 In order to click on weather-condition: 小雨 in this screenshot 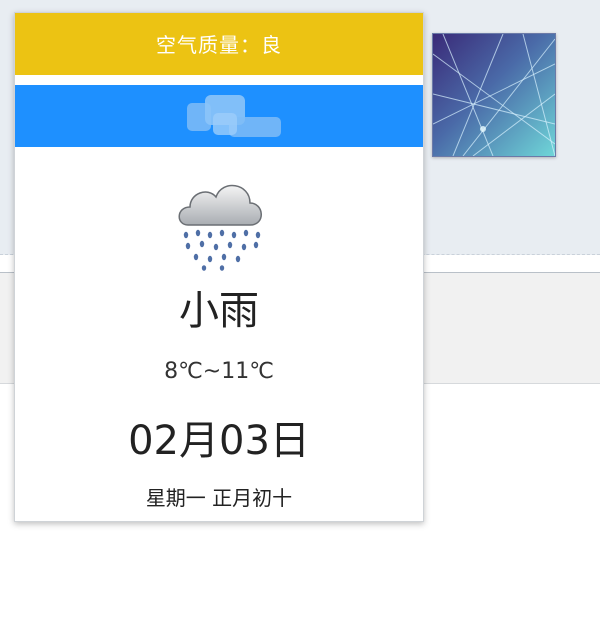, I will do `click(219, 311)`.